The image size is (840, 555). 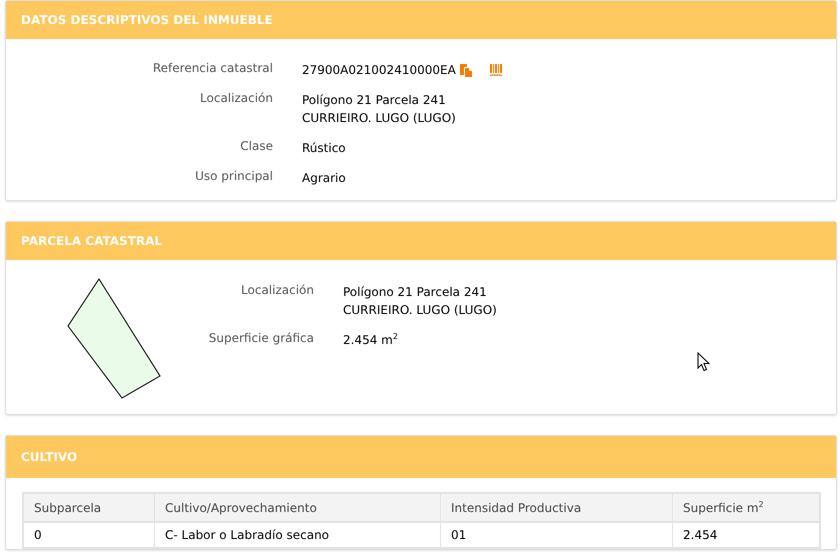 What do you see at coordinates (704, 362) in the screenshot?
I see `mouse-pointer-icon` at bounding box center [704, 362].